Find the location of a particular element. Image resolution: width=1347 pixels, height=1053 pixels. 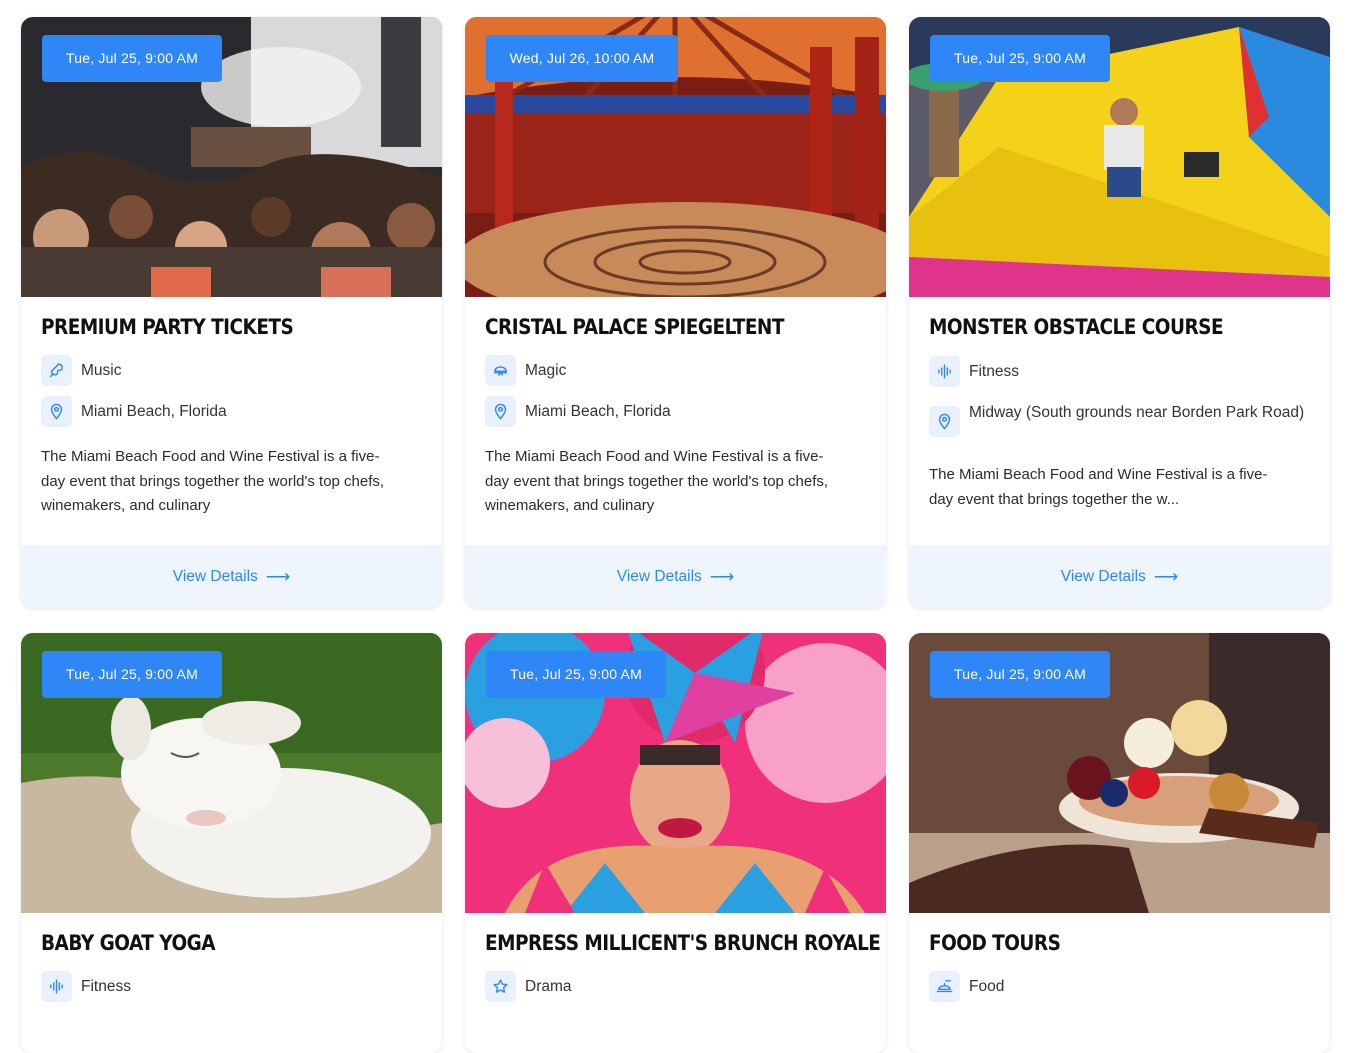

category-label: Music is located at coordinates (101, 370).